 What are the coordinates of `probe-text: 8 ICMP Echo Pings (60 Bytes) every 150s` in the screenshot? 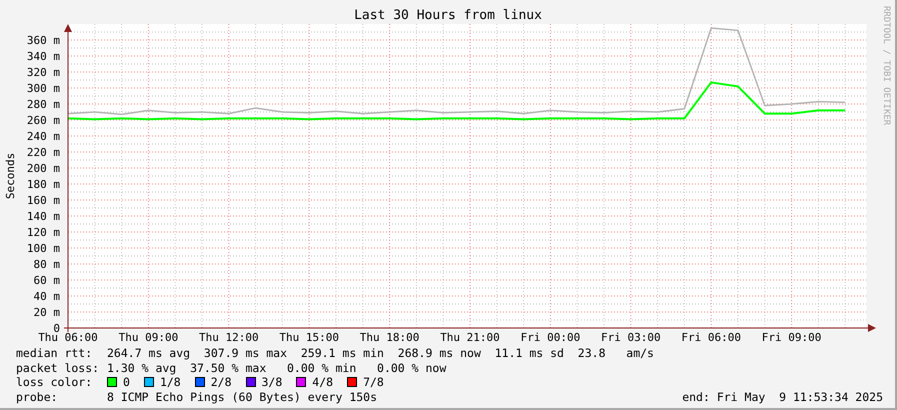 It's located at (242, 397).